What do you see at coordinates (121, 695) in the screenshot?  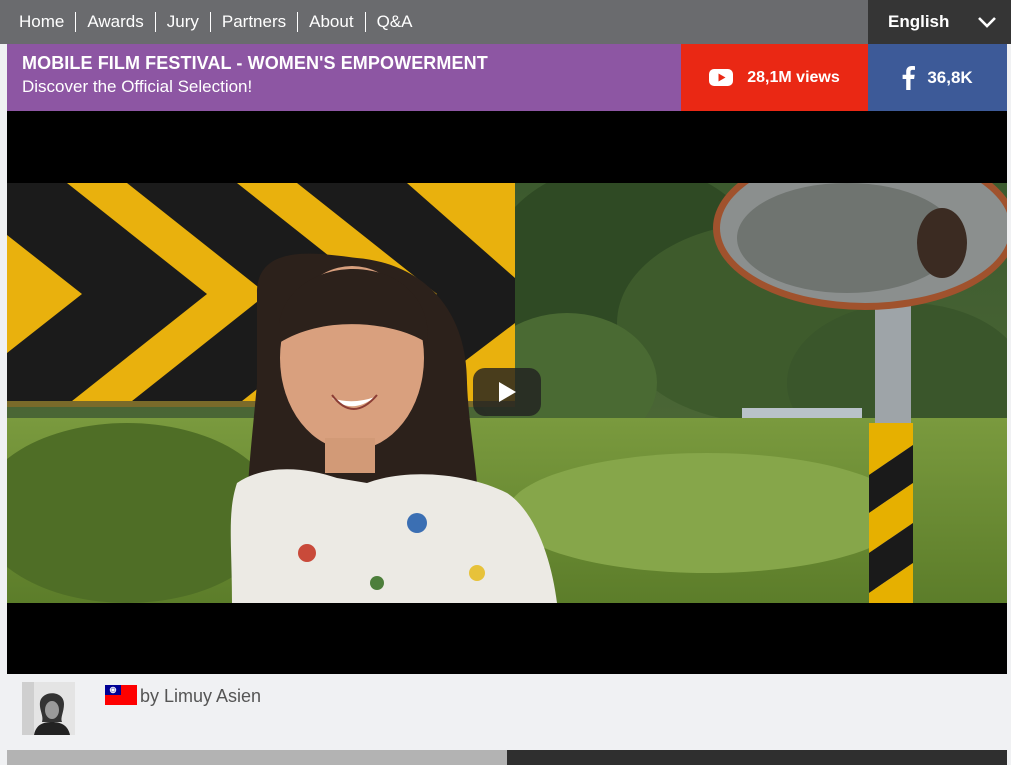 I see `taiwan-flag-icon` at bounding box center [121, 695].